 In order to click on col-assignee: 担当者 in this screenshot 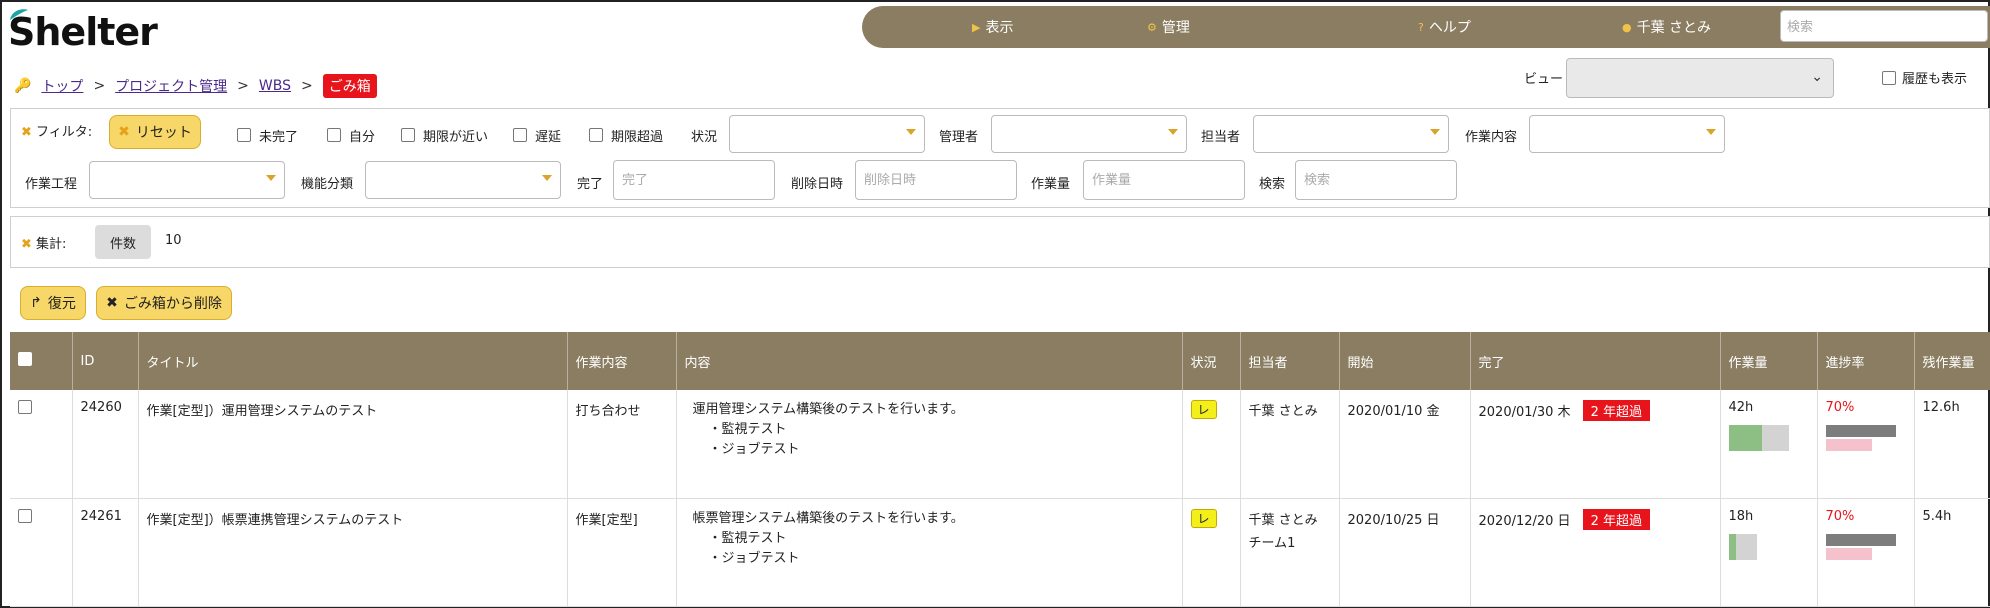, I will do `click(1290, 361)`.